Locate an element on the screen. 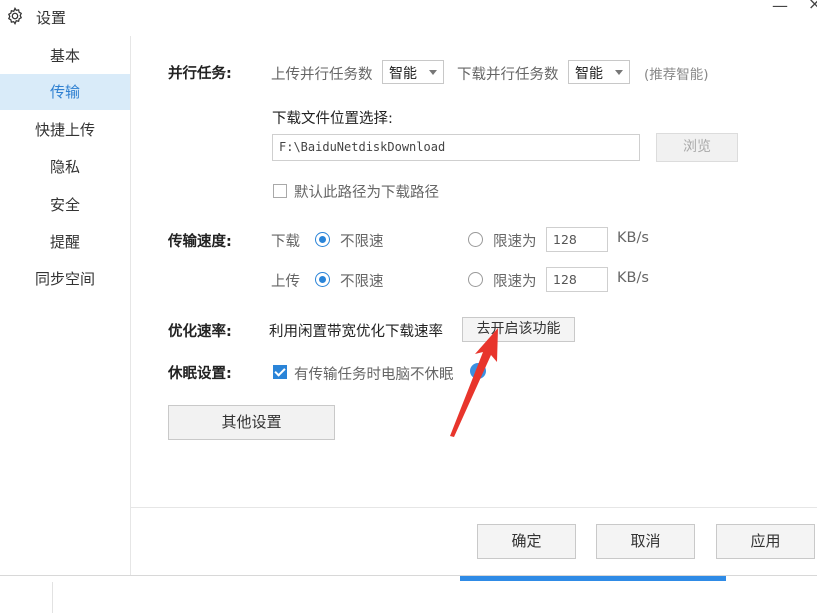 This screenshot has width=817, height=613. background-window-corner is located at coordinates (26, 597).